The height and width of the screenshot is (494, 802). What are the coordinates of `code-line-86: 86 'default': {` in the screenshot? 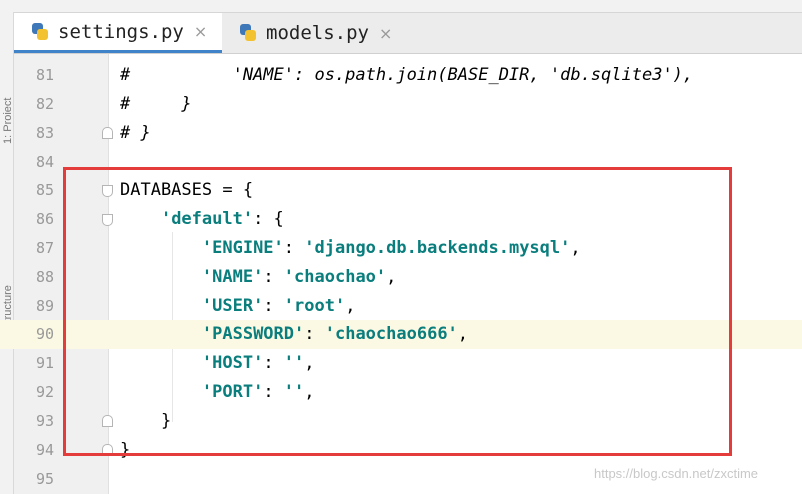 It's located at (401, 219).